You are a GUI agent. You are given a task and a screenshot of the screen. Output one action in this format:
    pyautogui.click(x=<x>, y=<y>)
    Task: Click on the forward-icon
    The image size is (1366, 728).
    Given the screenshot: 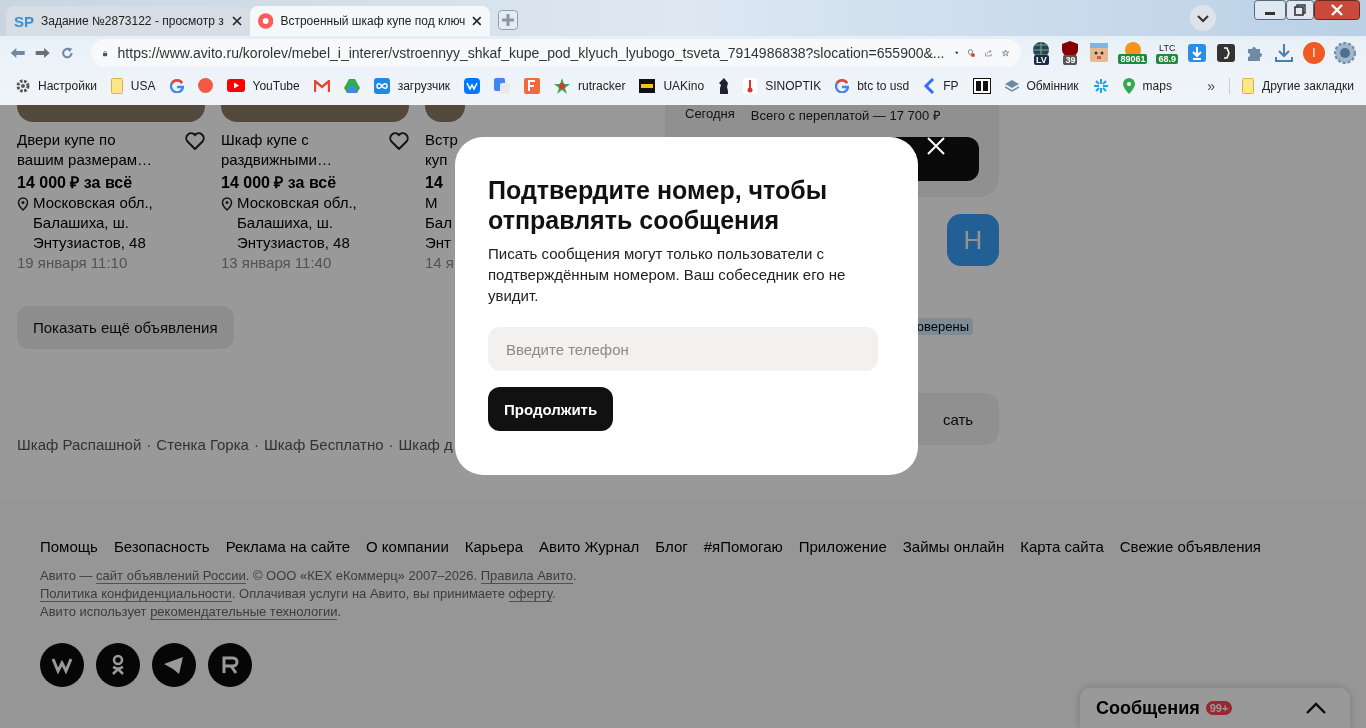 What is the action you would take?
    pyautogui.click(x=43, y=53)
    